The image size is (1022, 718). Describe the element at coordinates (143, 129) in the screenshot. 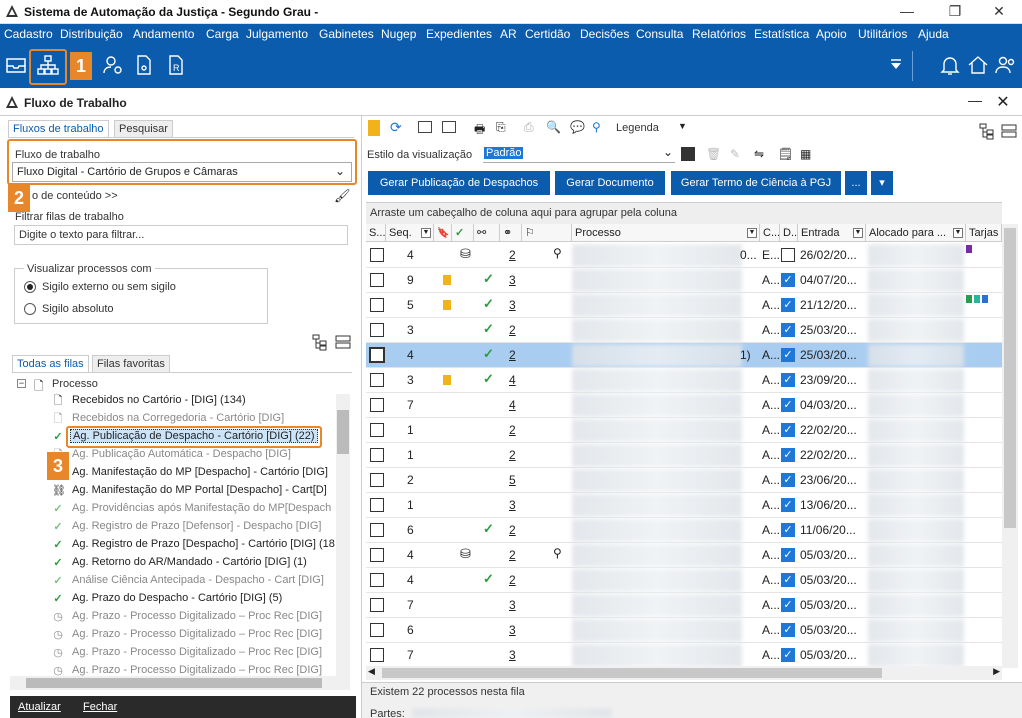

I see `tab-search: Pesquisar` at that location.